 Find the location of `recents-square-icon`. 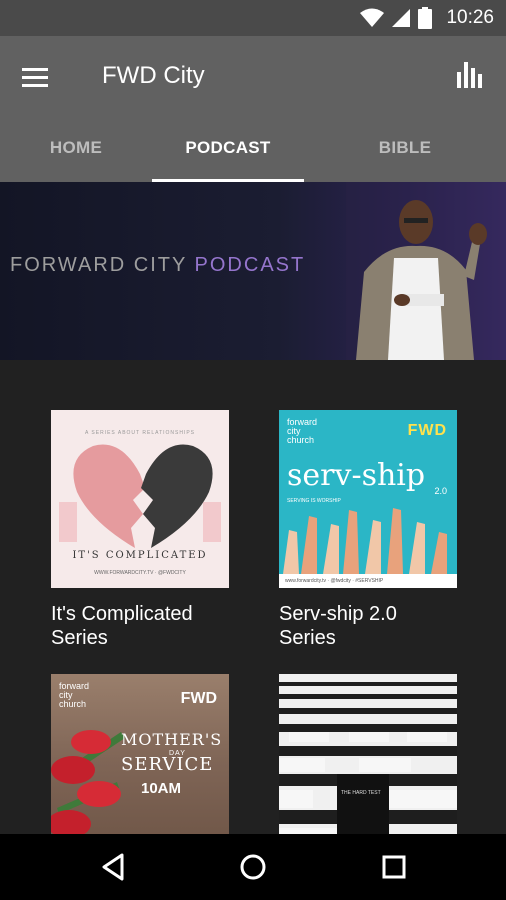

recents-square-icon is located at coordinates (394, 867).